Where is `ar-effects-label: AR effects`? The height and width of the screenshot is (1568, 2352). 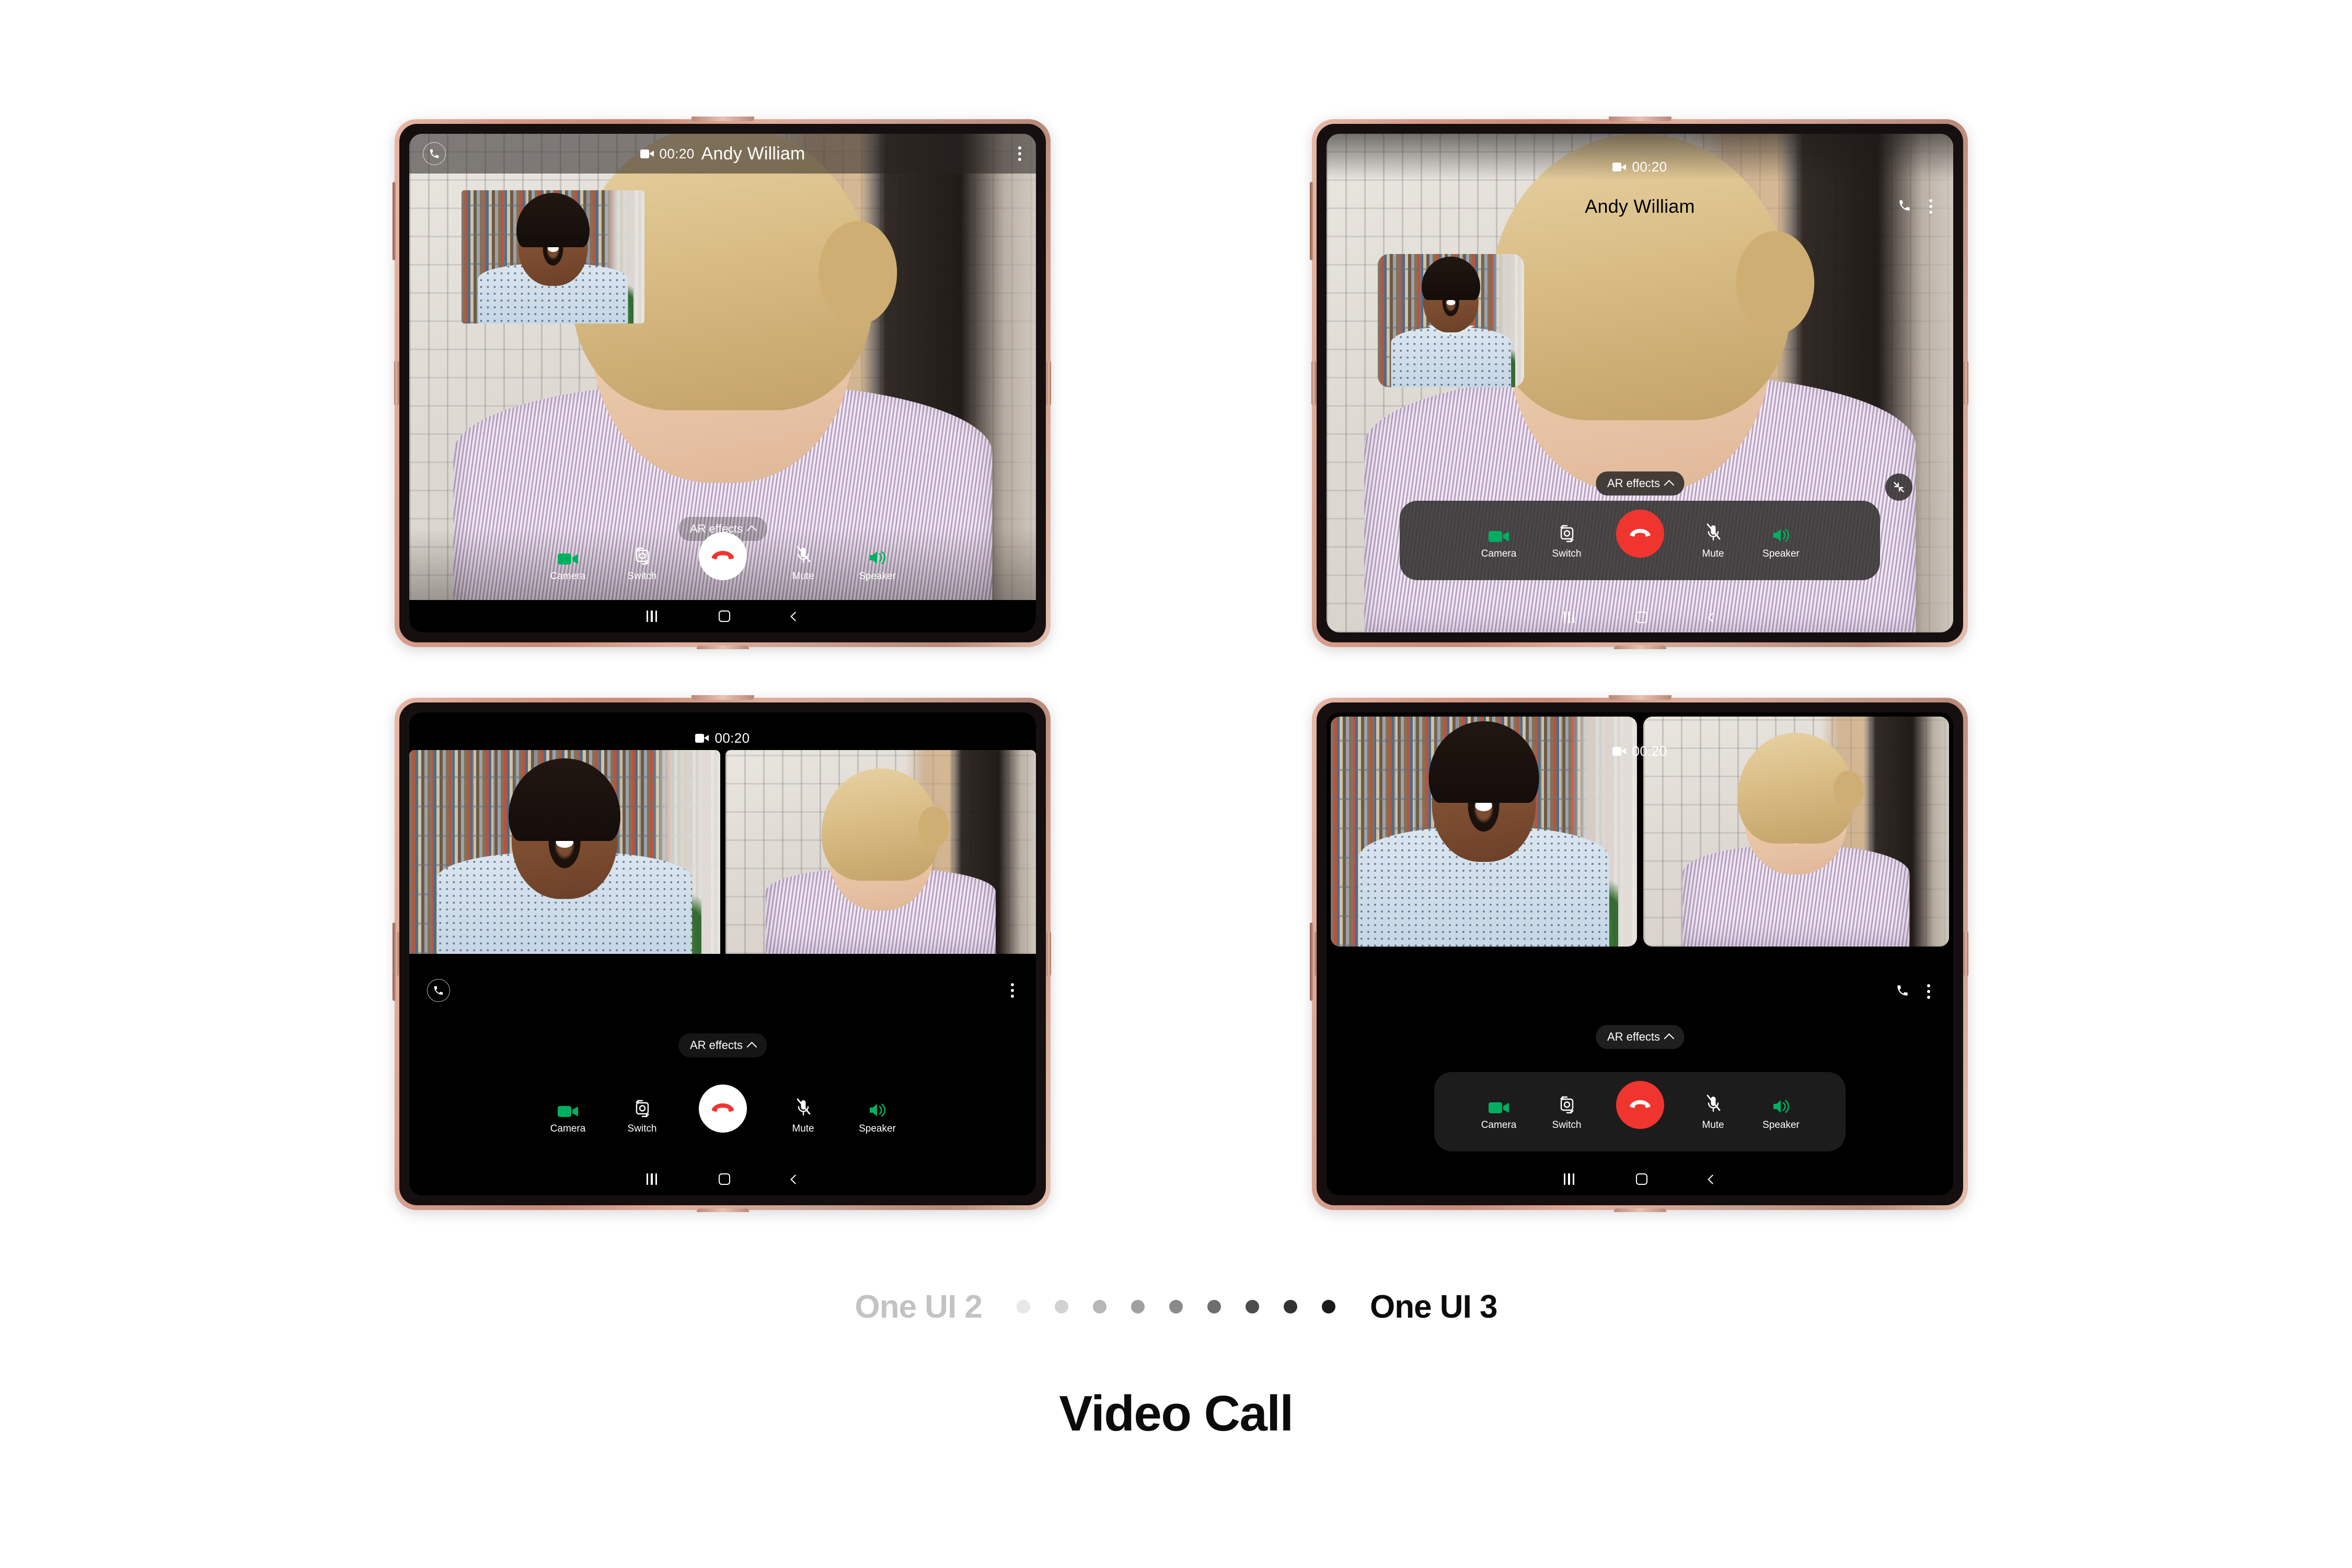 ar-effects-label: AR effects is located at coordinates (716, 1045).